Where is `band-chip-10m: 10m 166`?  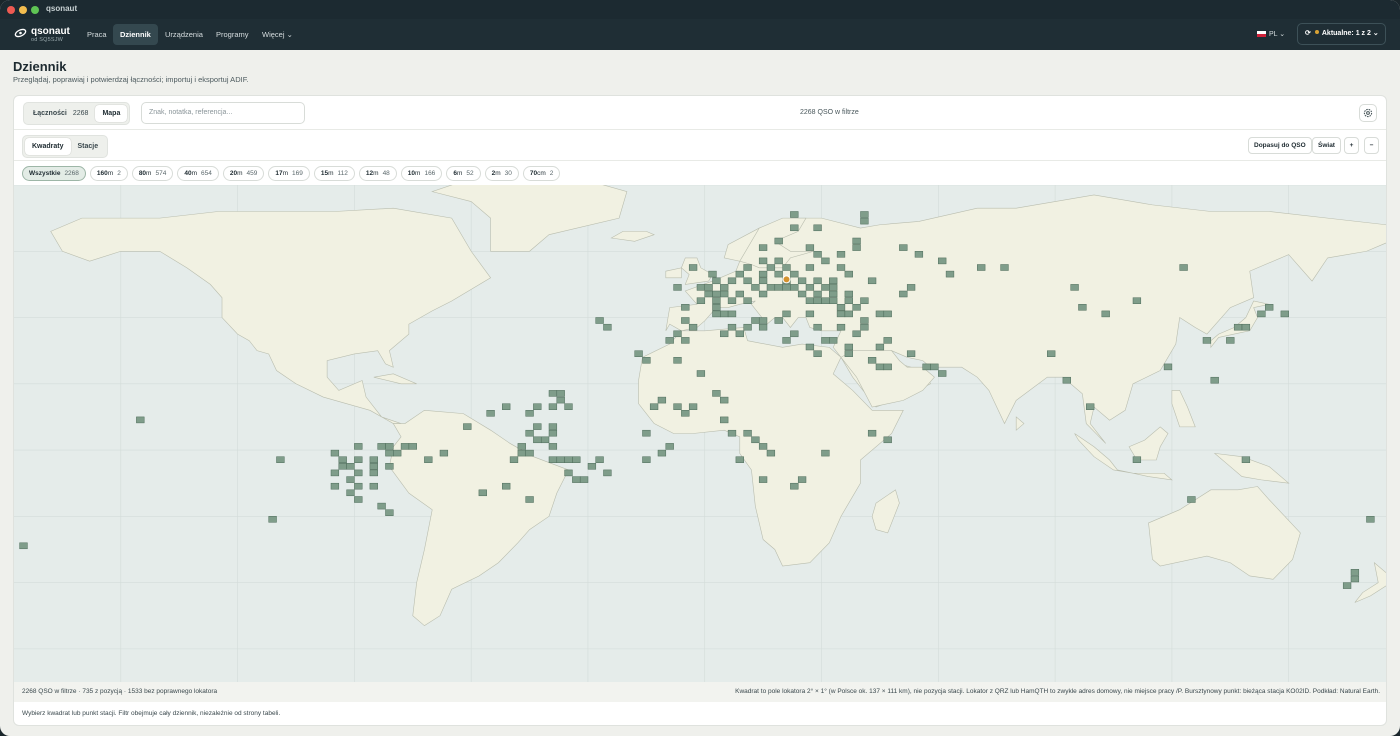 band-chip-10m: 10m 166 is located at coordinates (421, 173).